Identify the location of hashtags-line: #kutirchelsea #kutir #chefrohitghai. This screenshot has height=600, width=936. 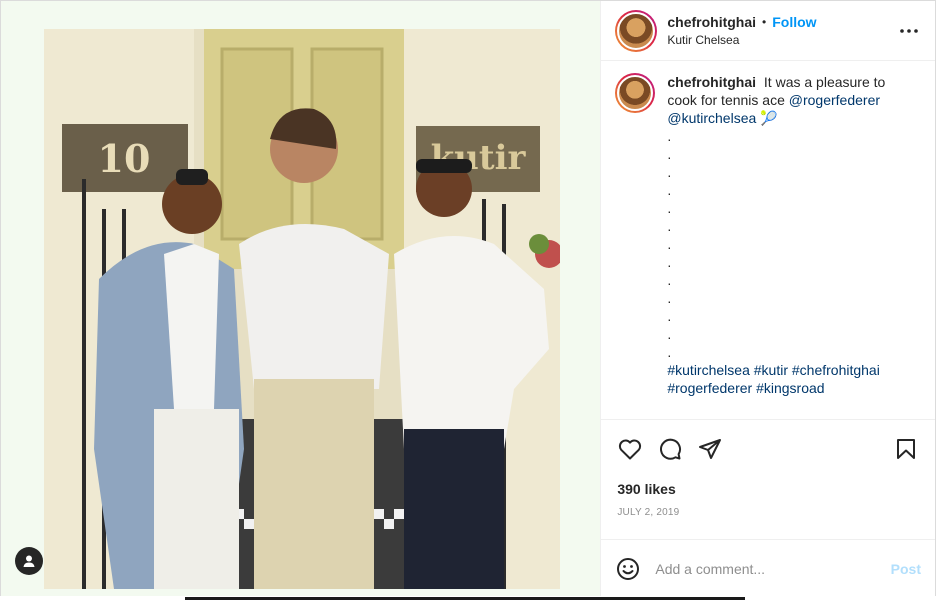
(792, 370).